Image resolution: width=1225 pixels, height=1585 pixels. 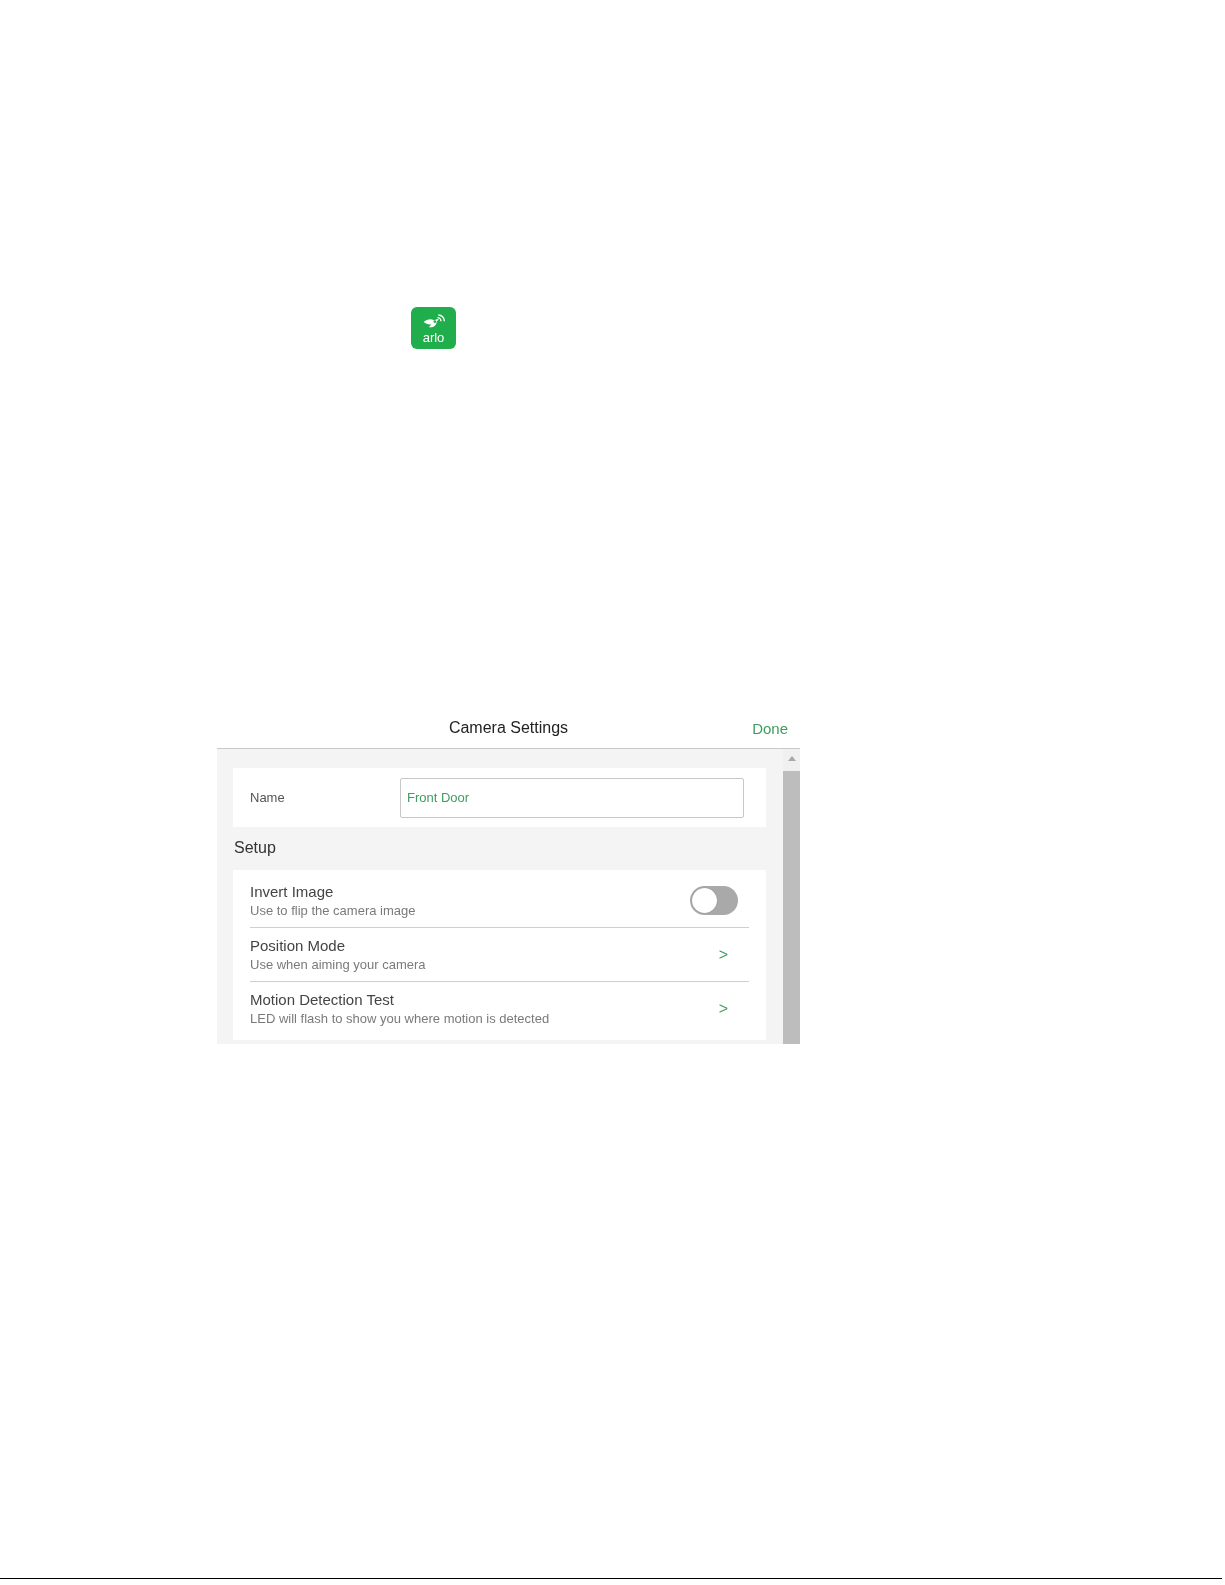 I want to click on setting-title: Motion Detection Test, so click(x=322, y=999).